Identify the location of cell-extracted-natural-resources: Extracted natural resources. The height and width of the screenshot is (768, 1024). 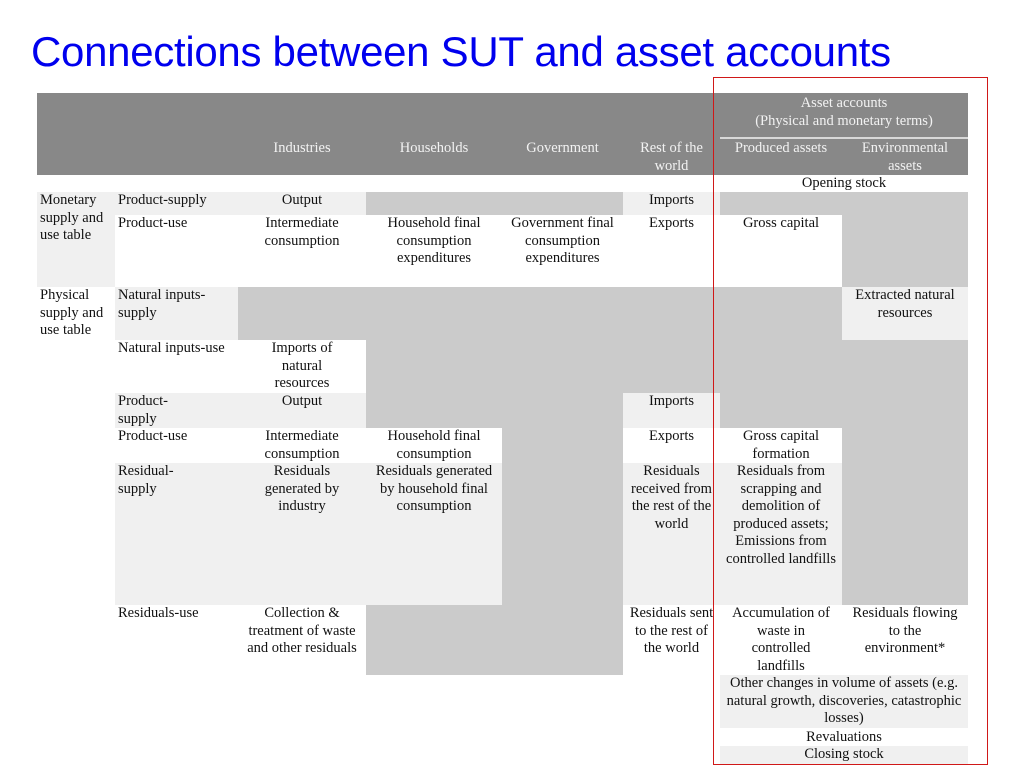
(905, 313).